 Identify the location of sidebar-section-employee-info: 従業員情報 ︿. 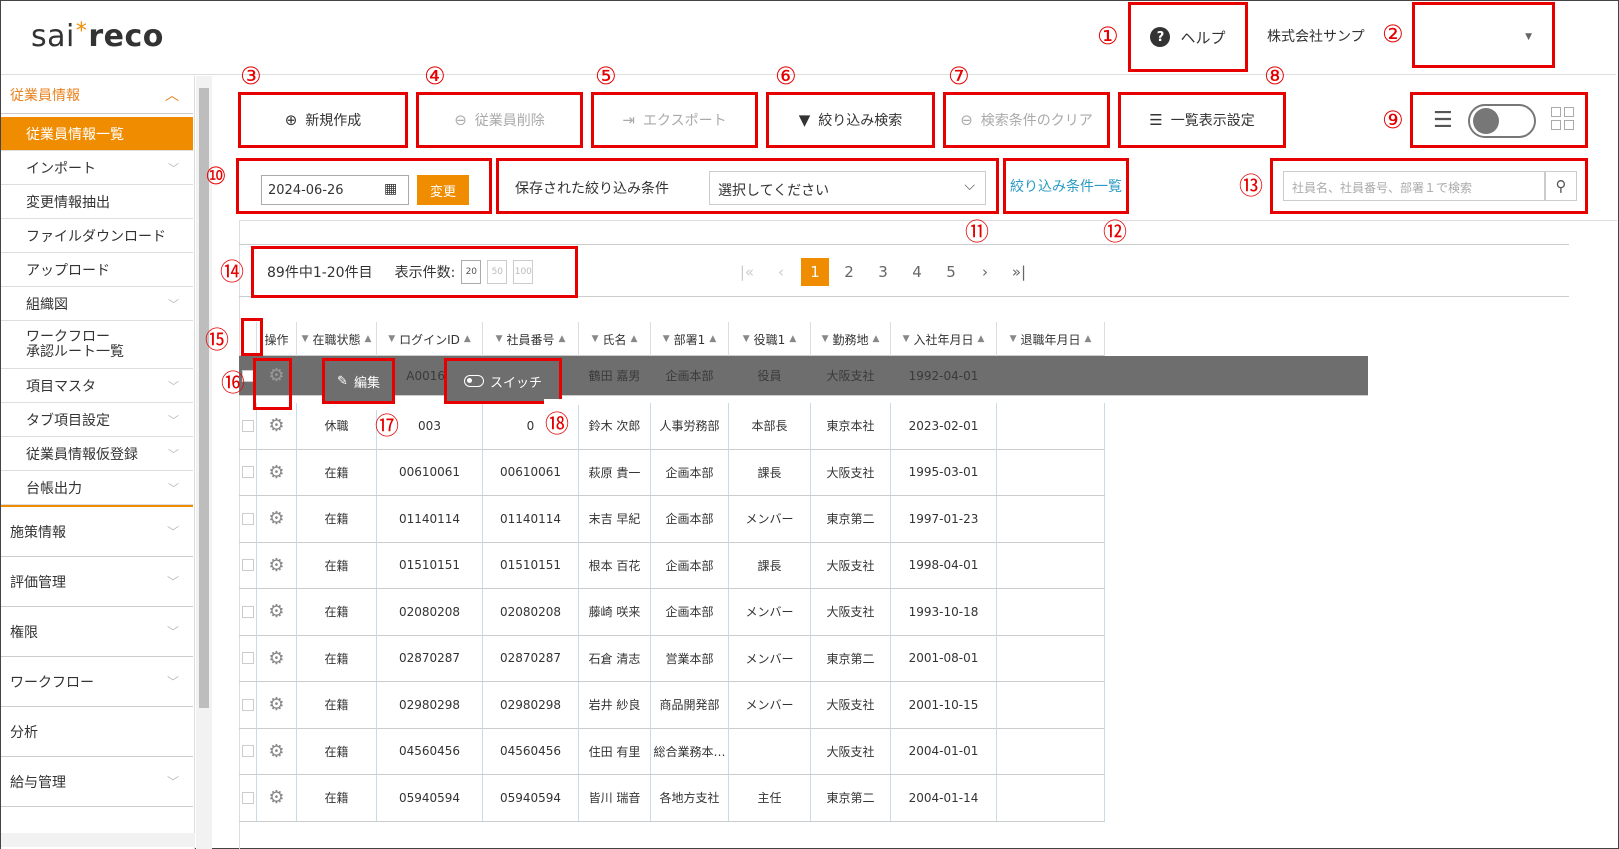
(97, 95).